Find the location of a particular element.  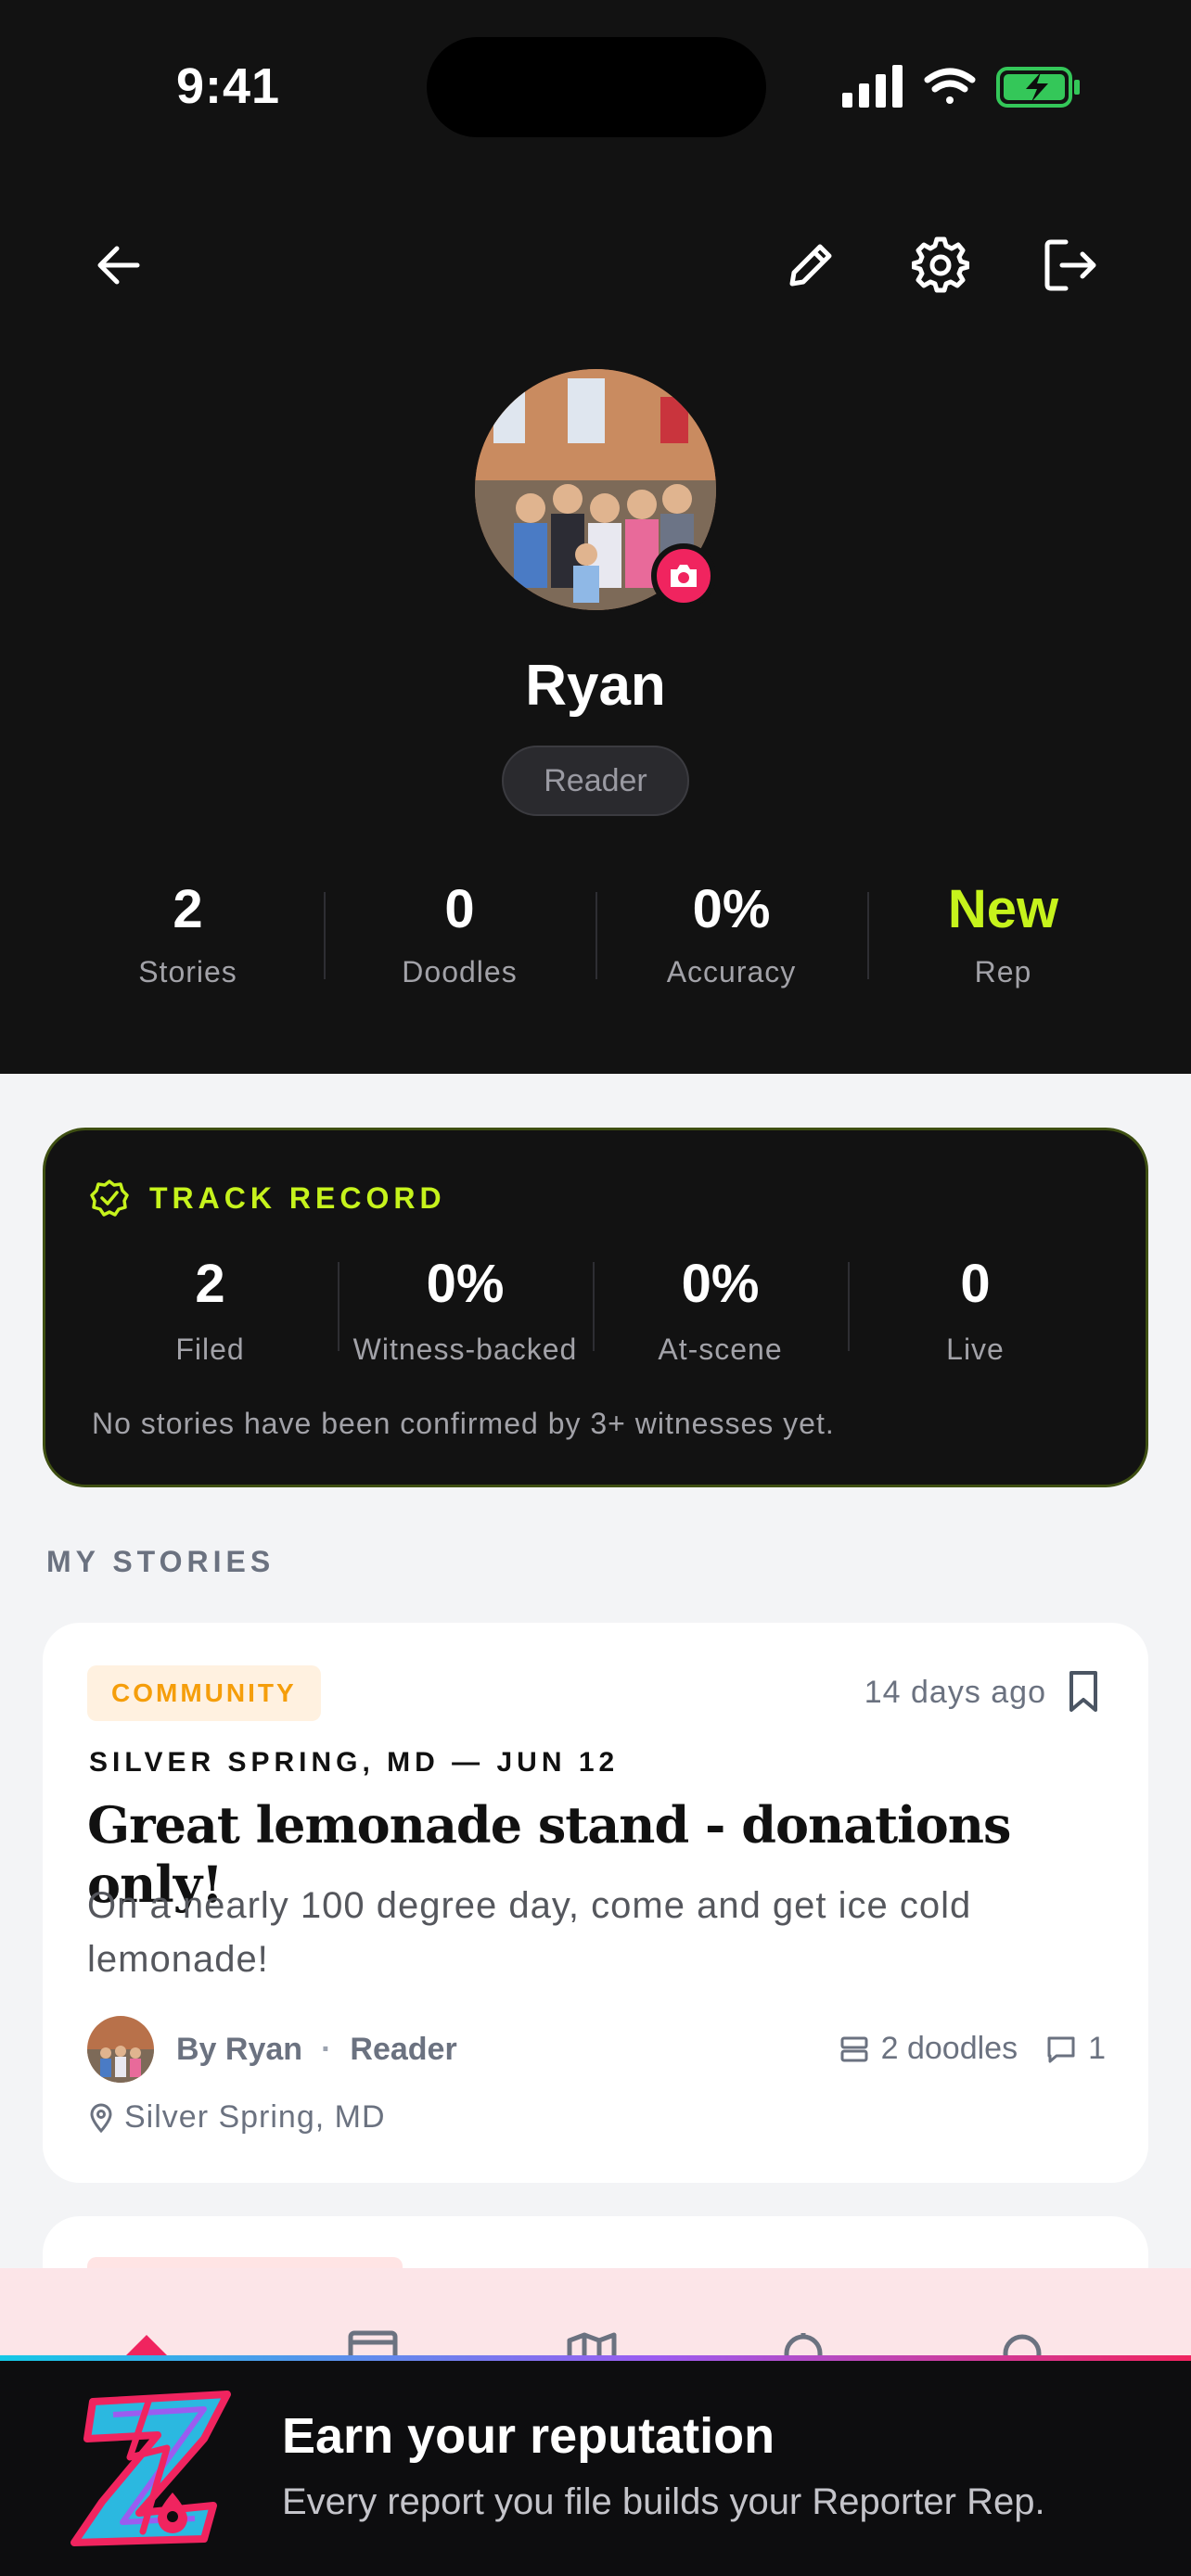

story-location: Silver Spring, MD is located at coordinates (237, 2117).